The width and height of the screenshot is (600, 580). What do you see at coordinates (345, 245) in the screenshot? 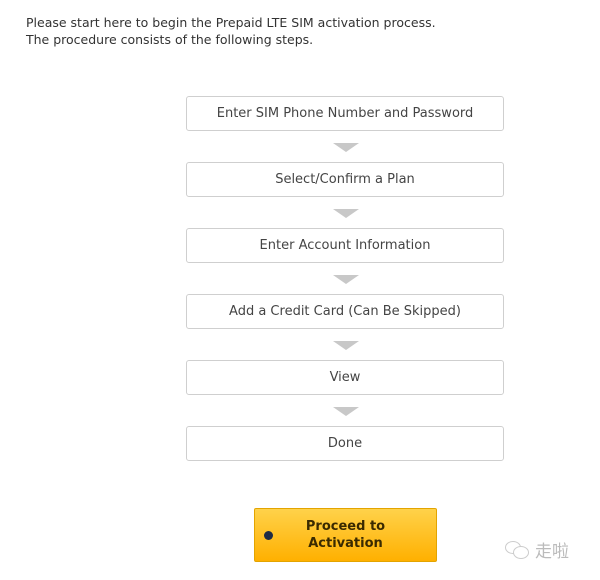
I see `step-3: Enter Account Information` at bounding box center [345, 245].